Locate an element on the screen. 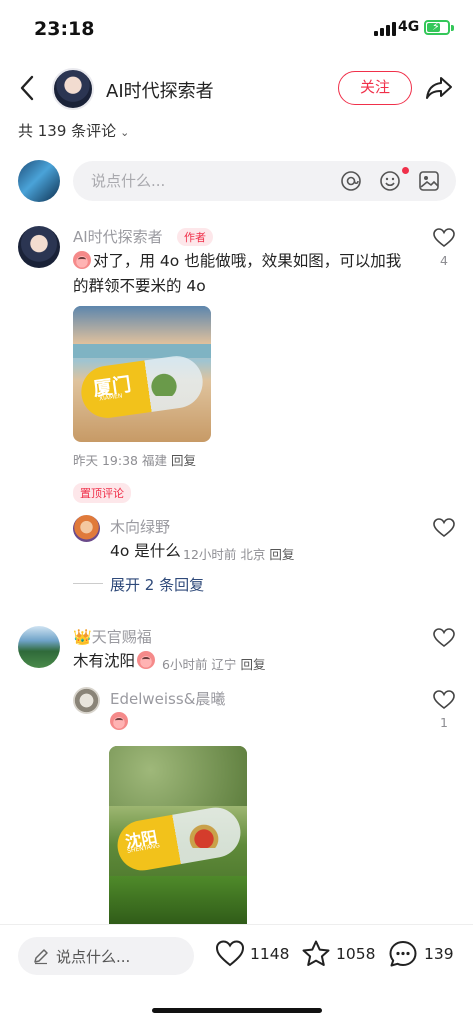  reply-time-location: 12小时前 北京 is located at coordinates (224, 554).